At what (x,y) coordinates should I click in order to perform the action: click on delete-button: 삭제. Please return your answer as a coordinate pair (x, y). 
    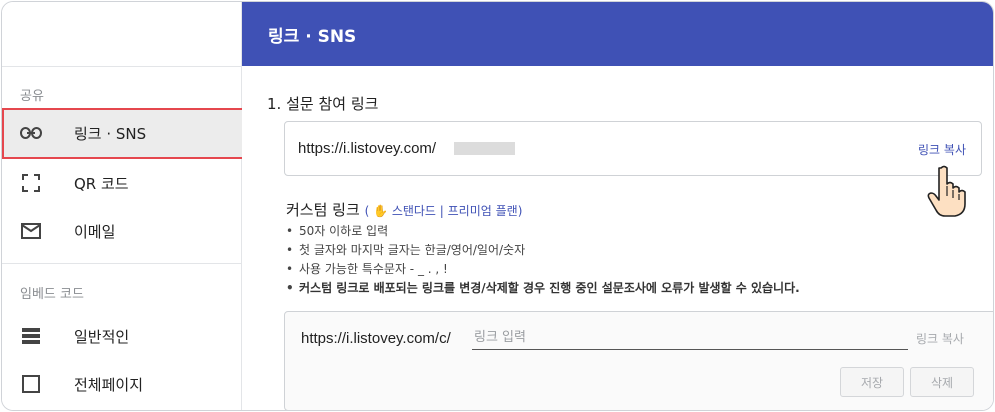
    Looking at the image, I should click on (942, 382).